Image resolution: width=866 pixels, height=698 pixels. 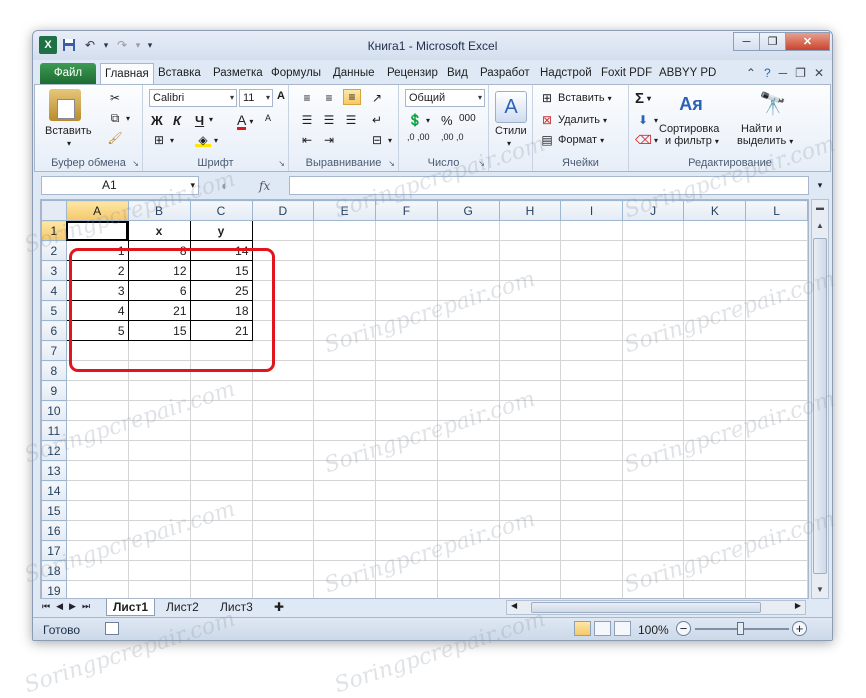 What do you see at coordinates (776, 490) in the screenshot?
I see `cell-L14` at bounding box center [776, 490].